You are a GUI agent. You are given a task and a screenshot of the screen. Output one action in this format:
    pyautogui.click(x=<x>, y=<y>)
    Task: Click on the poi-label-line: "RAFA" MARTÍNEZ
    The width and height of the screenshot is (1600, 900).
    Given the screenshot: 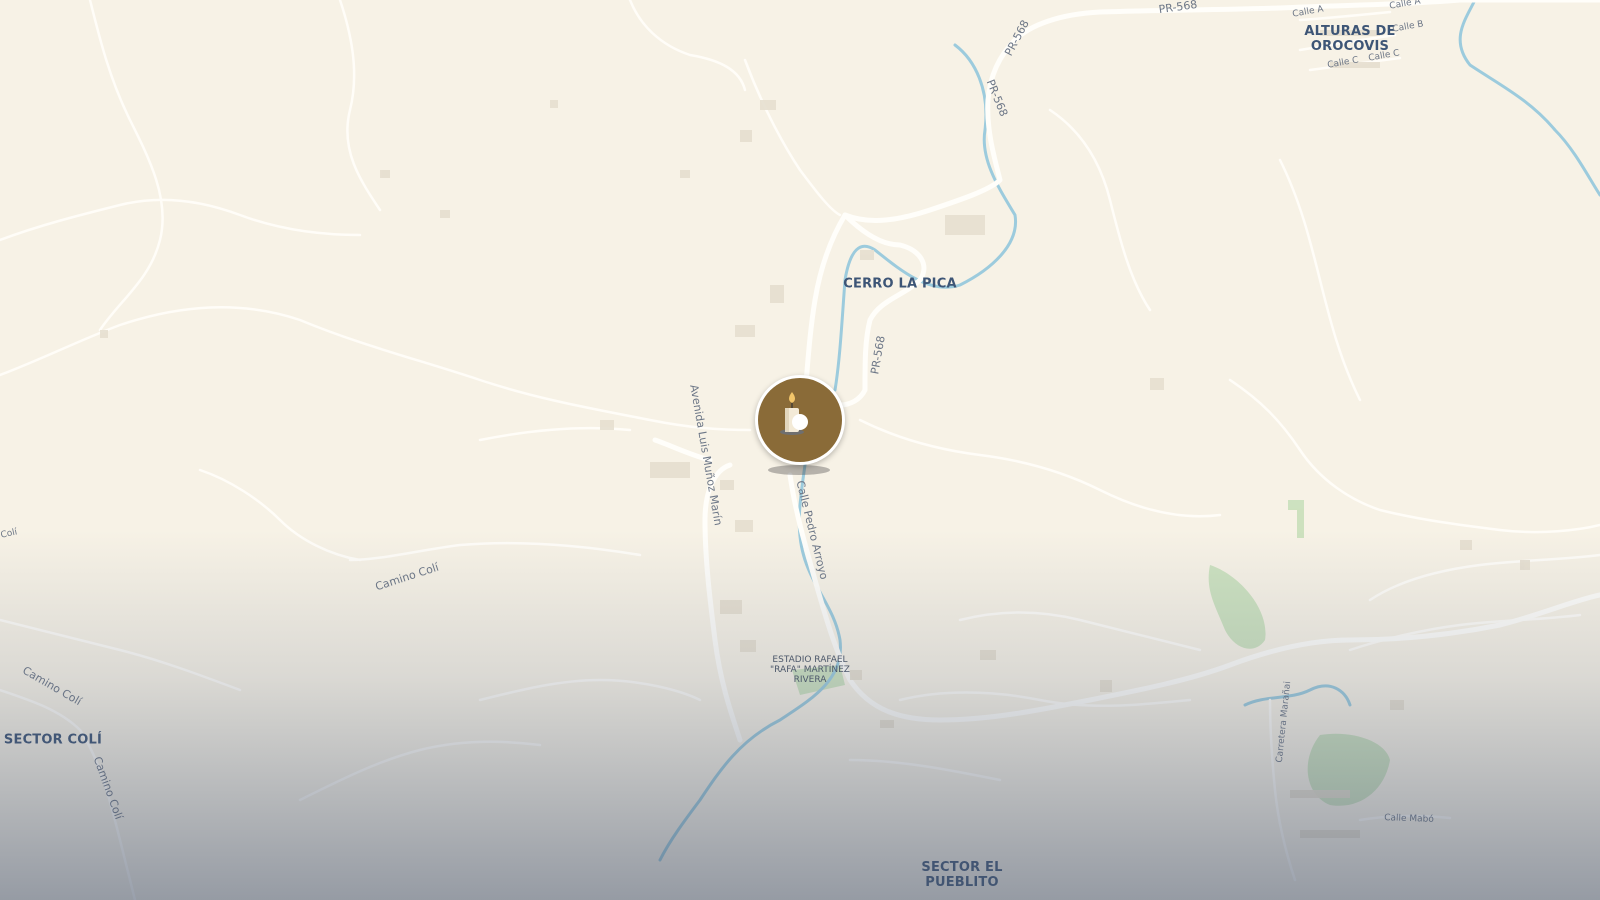 What is the action you would take?
    pyautogui.click(x=810, y=670)
    